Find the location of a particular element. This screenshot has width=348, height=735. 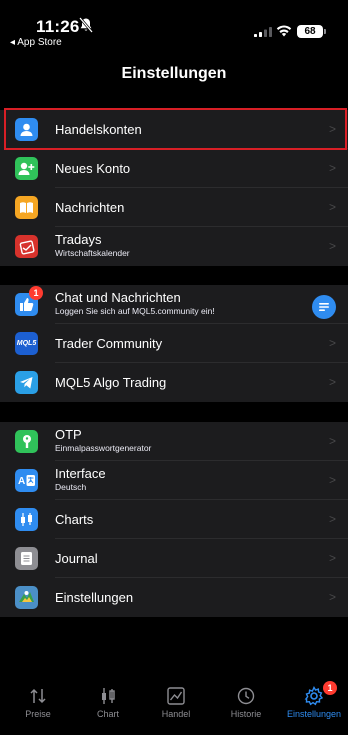

row-label: Interface is located at coordinates (80, 473).